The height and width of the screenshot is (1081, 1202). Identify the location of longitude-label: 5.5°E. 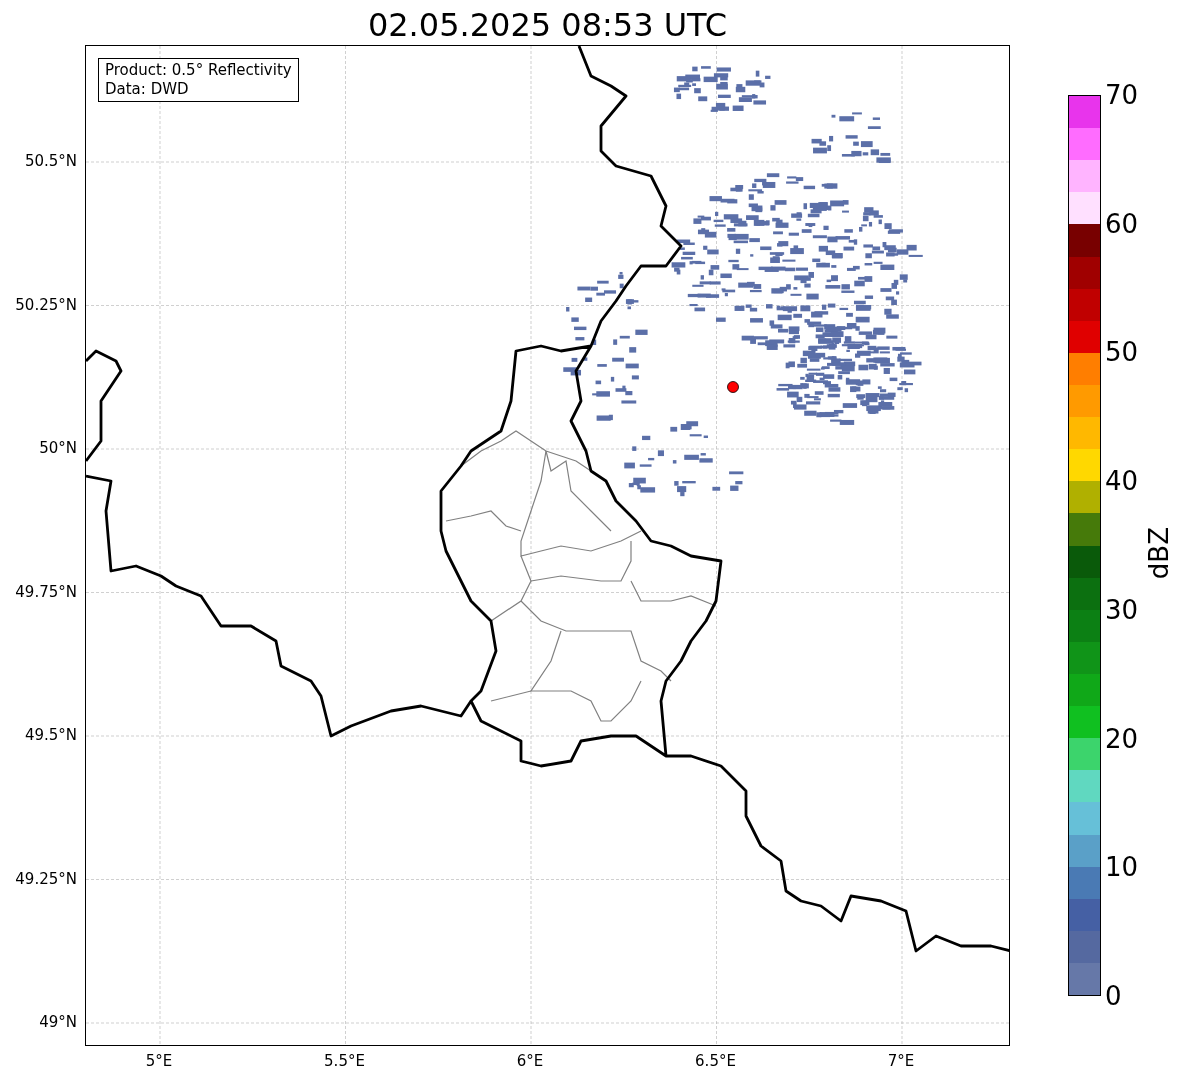
(344, 1061).